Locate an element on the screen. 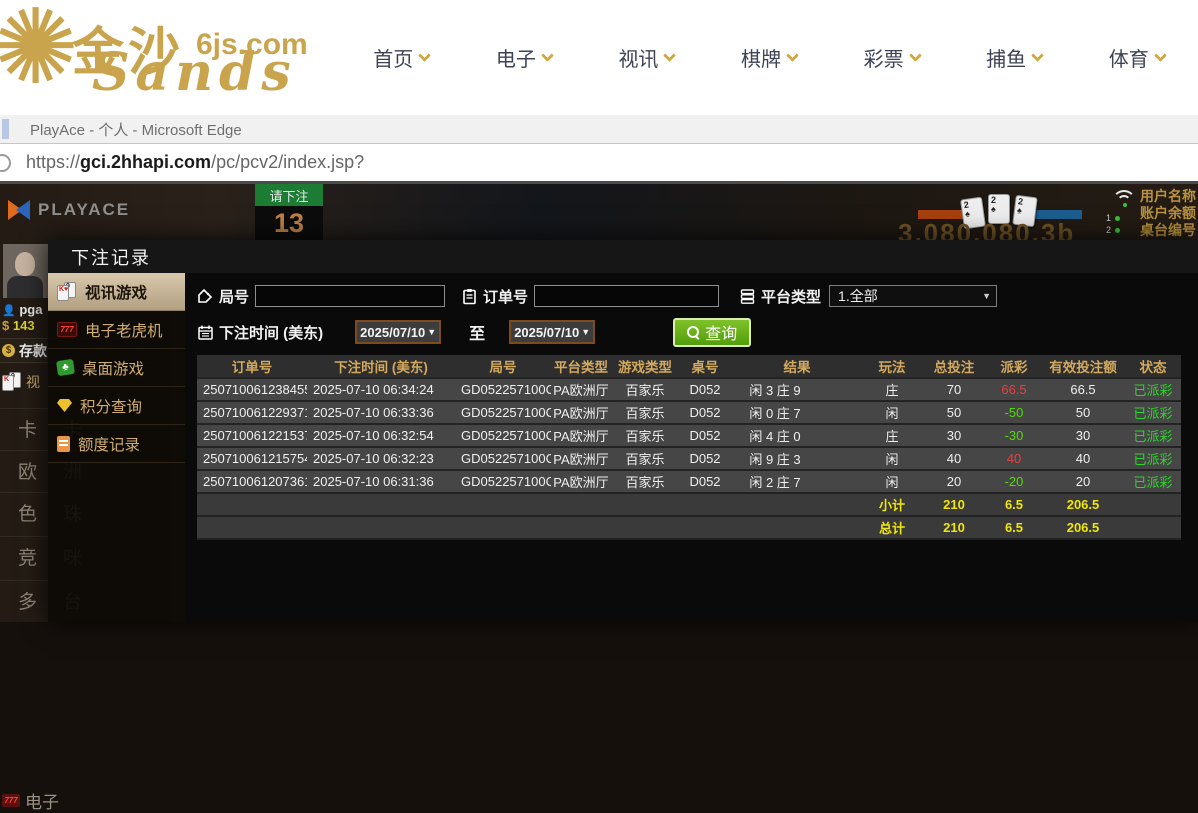  main-nav: 首页 电子 视讯 棋牌 彩票 捕鱼 体育 is located at coordinates (769, 57).